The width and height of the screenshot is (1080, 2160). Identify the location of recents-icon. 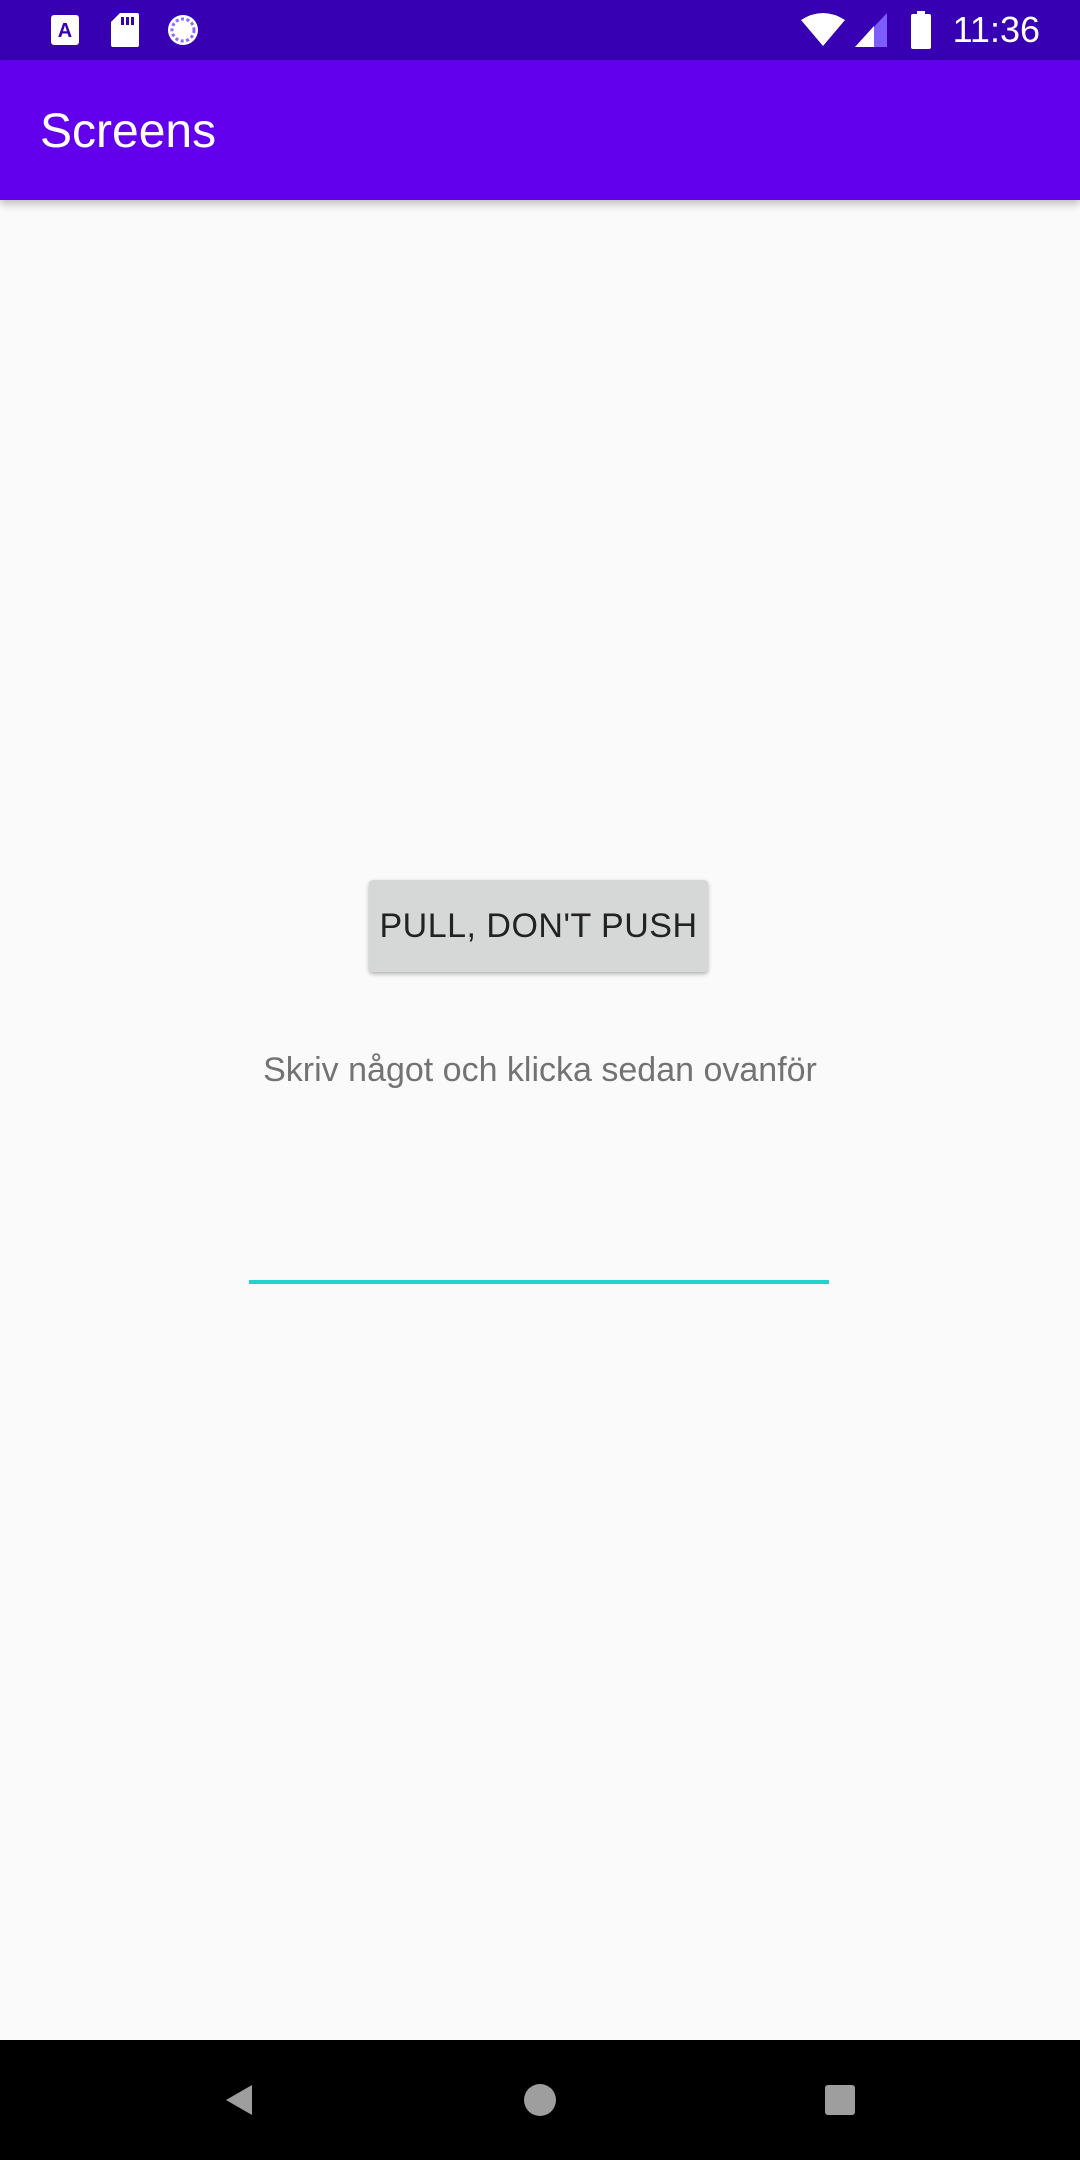
(840, 2100).